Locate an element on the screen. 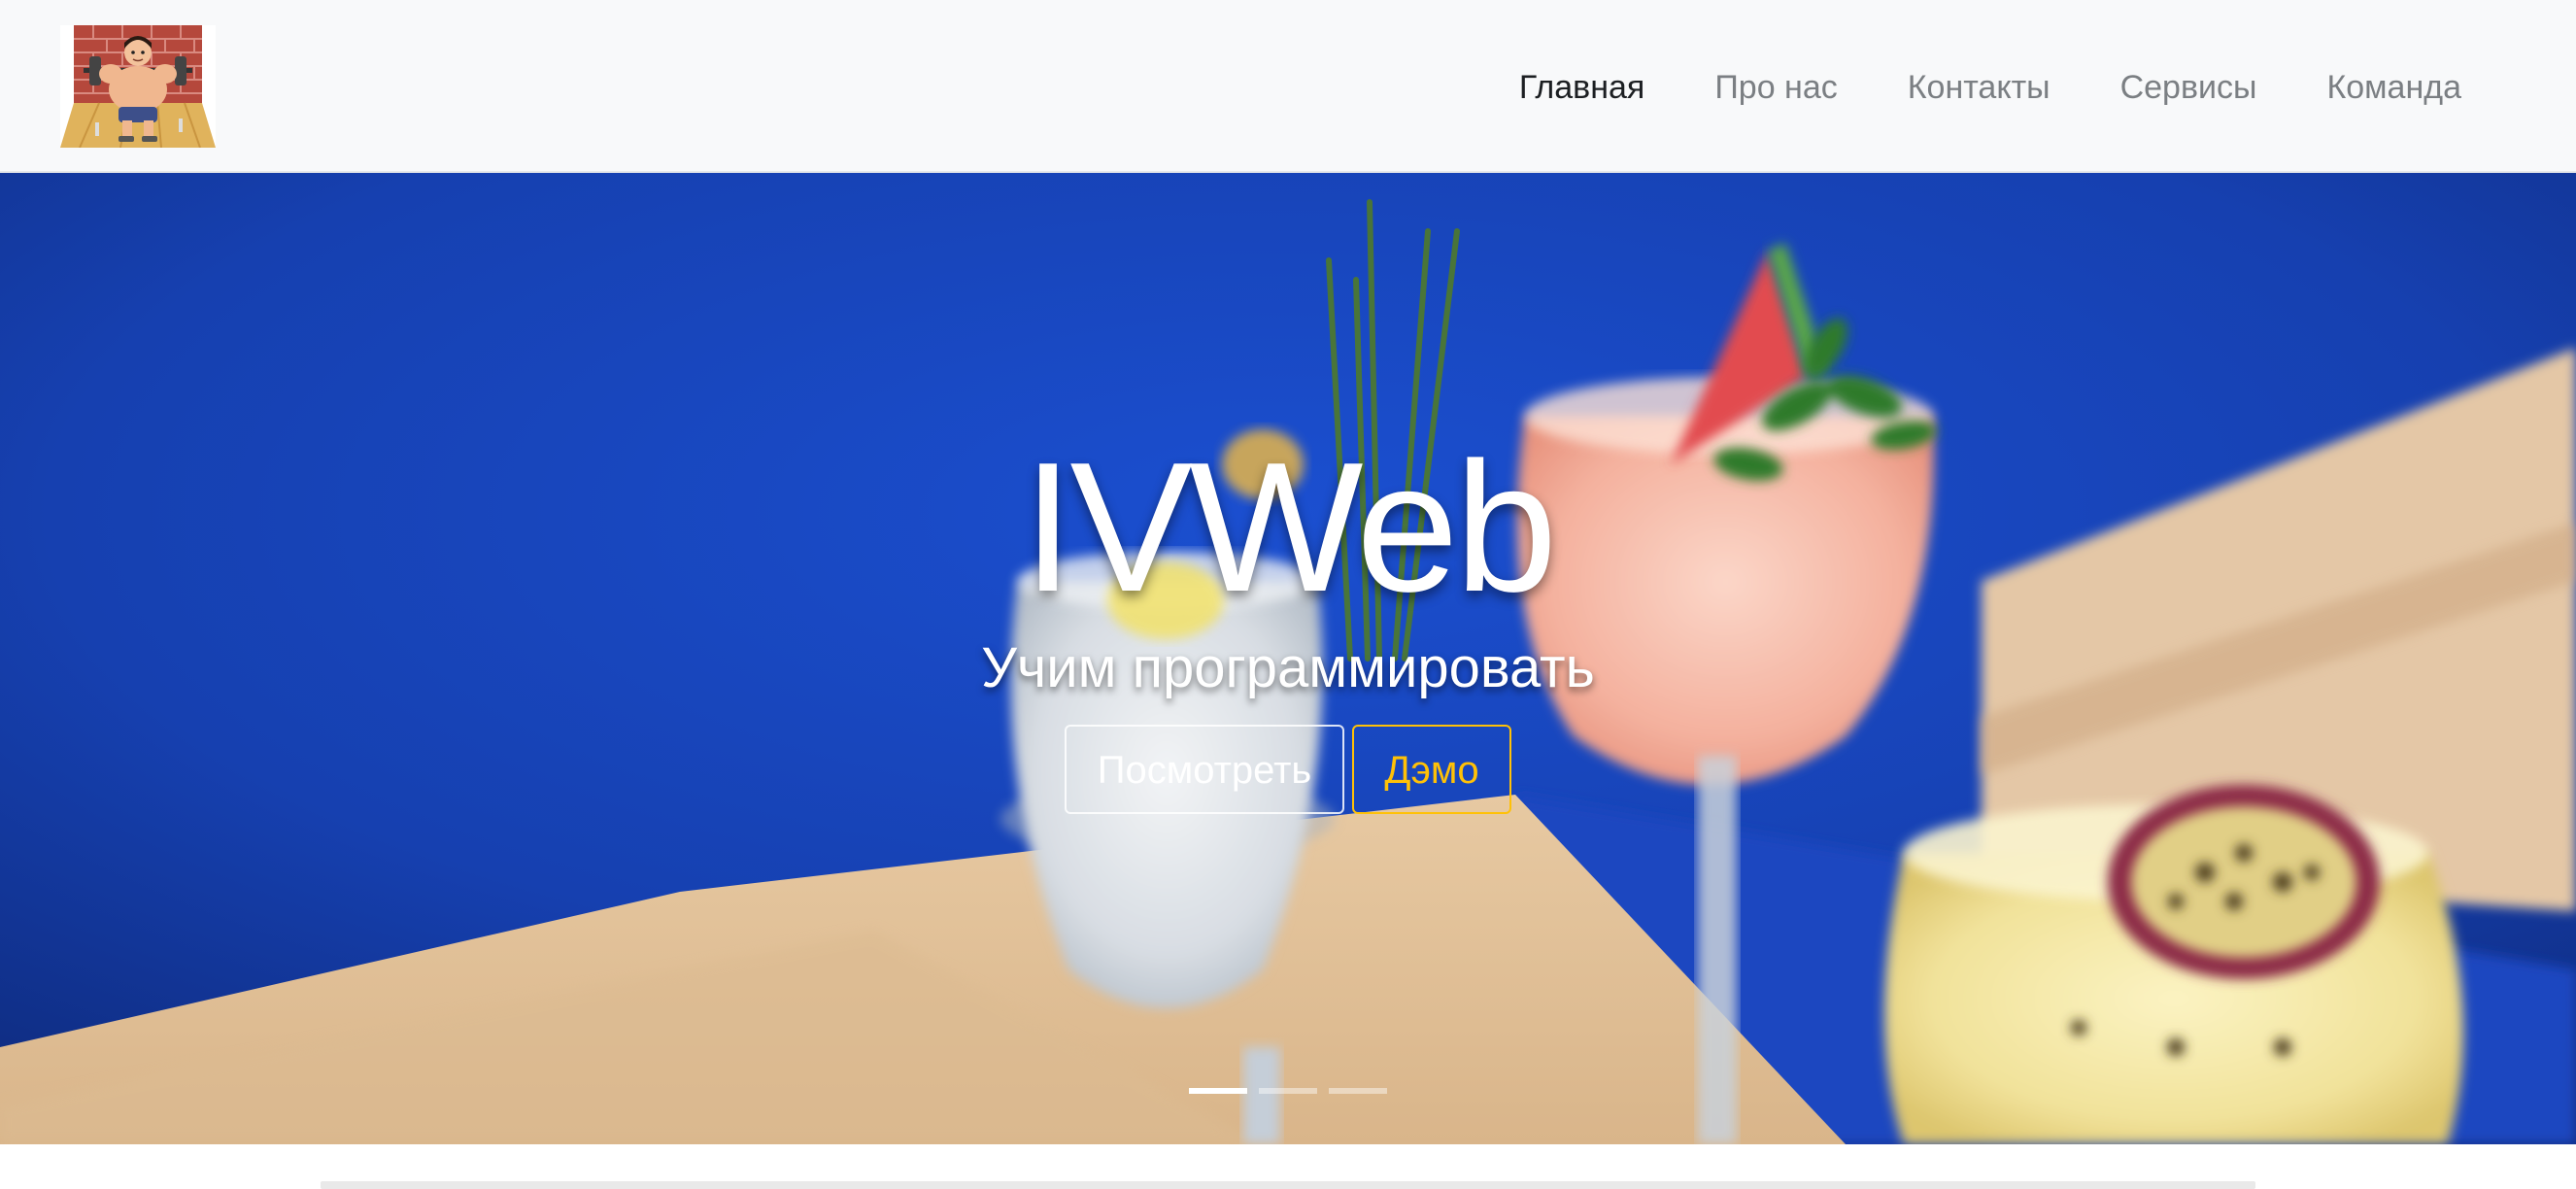 The width and height of the screenshot is (2576, 1189). hero-subtitle: Учим программировать is located at coordinates (1288, 667).